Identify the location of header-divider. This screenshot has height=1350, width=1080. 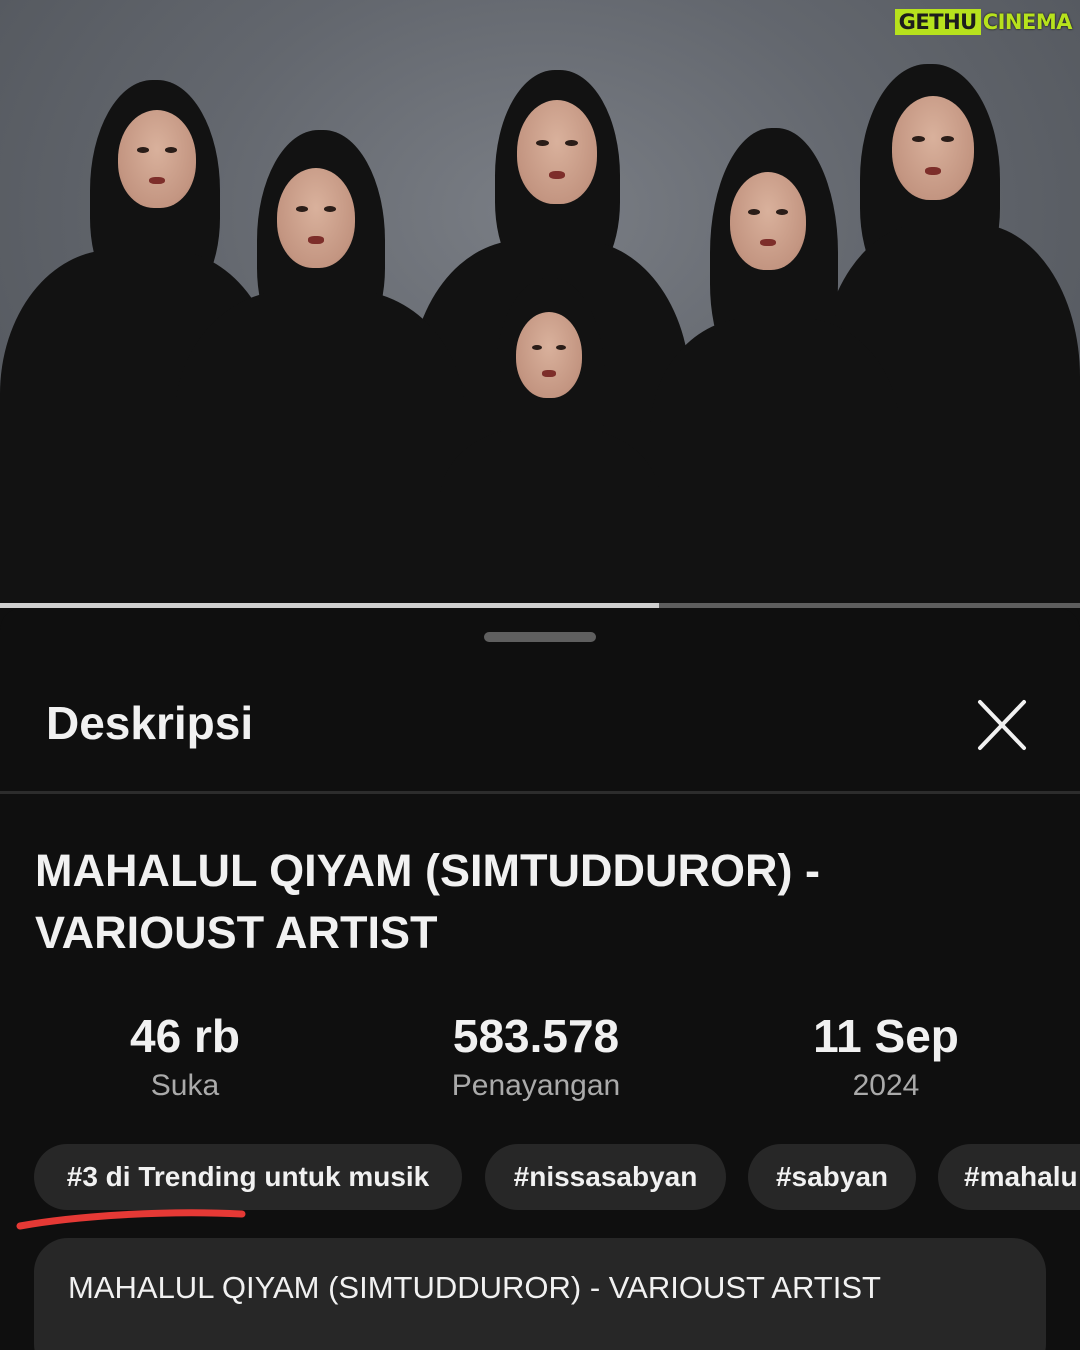
(540, 792).